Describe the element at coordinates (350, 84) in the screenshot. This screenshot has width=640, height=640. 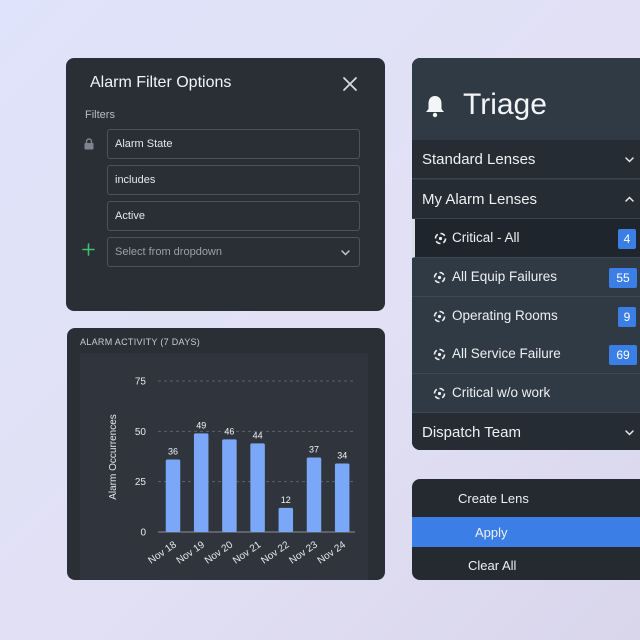
I see `close-icon` at that location.